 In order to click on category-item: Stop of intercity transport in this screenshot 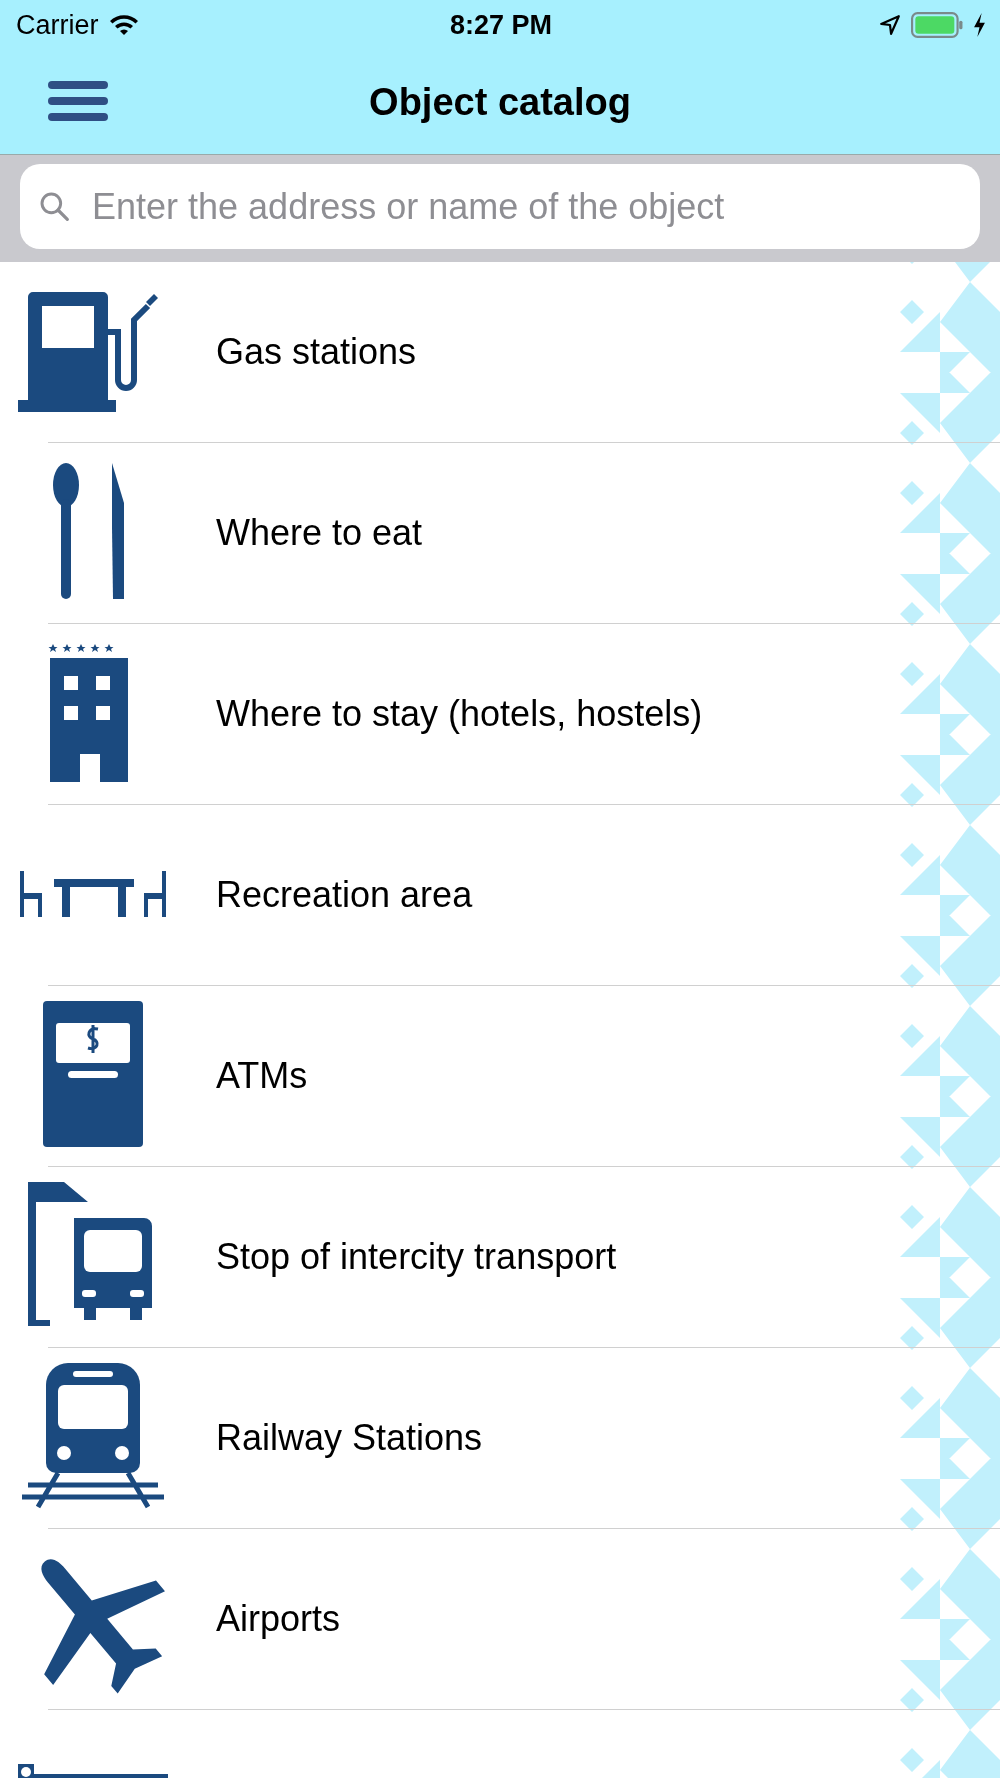, I will do `click(500, 1257)`.